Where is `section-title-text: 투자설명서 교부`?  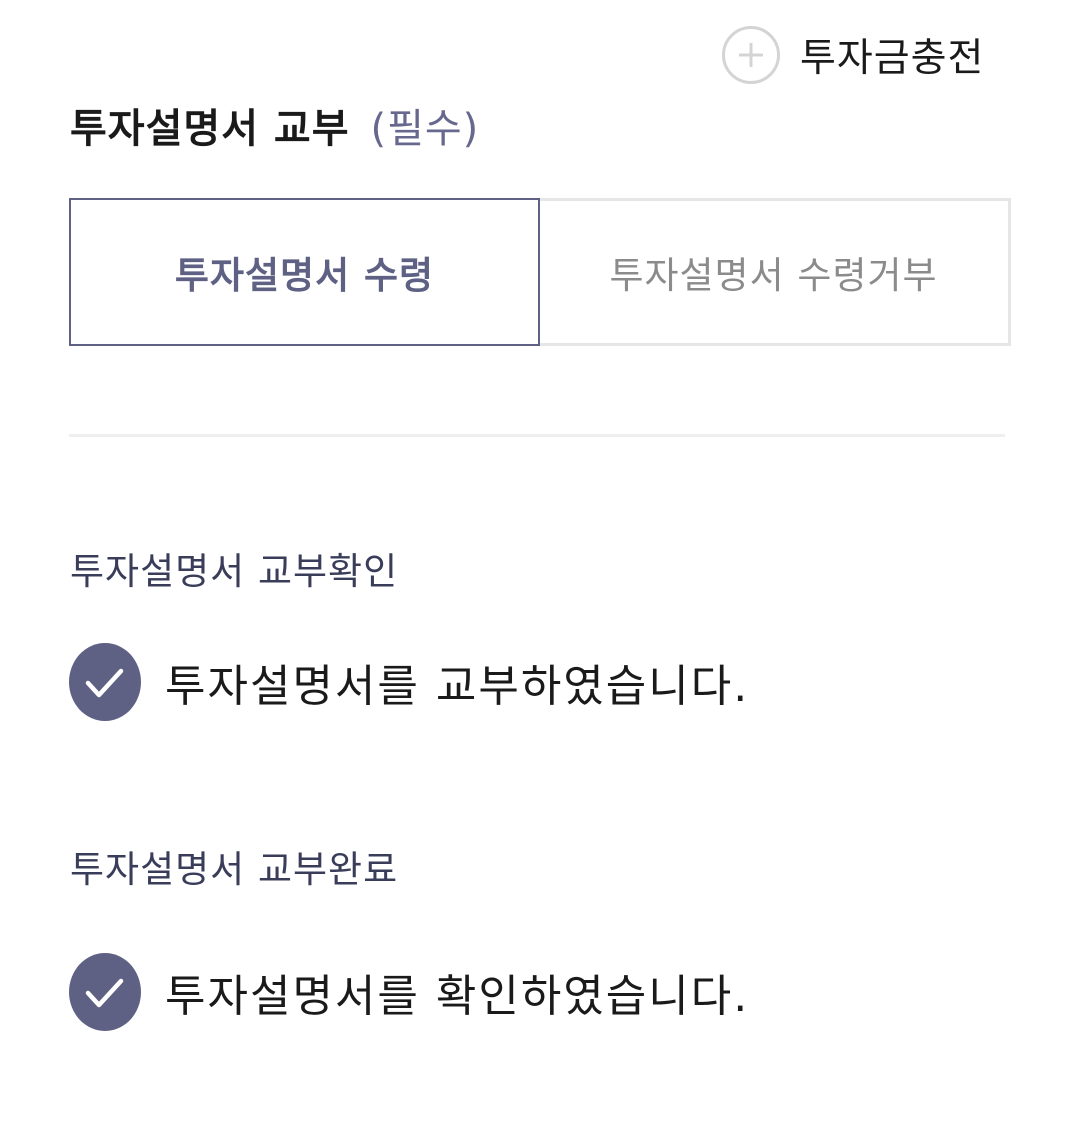
section-title-text: 투자설명서 교부 is located at coordinates (210, 129).